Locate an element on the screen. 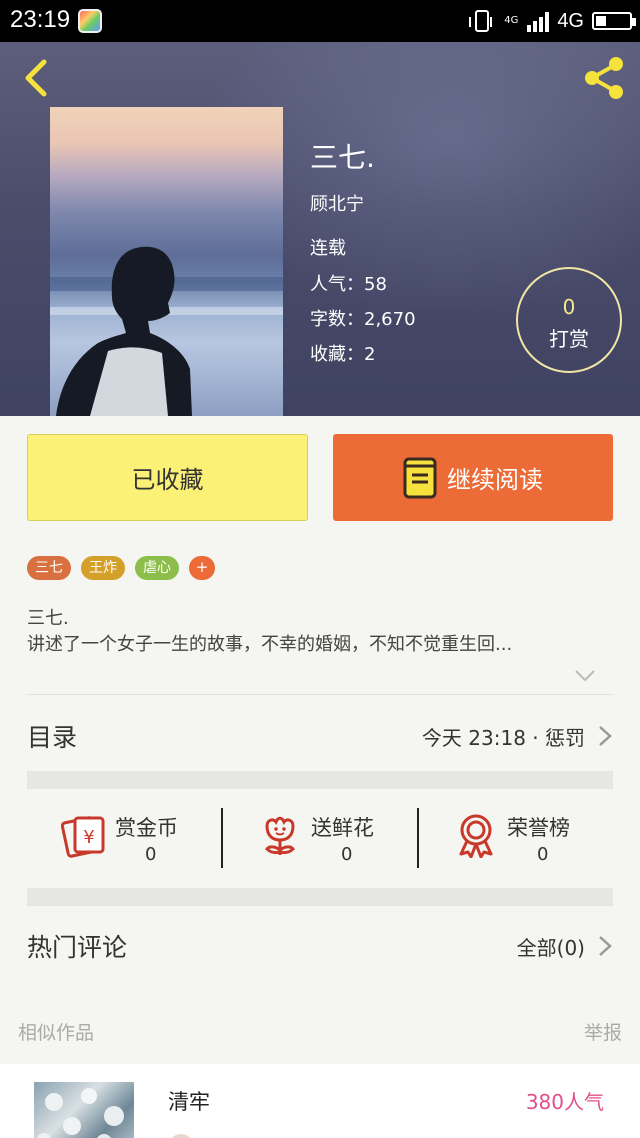 The width and height of the screenshot is (640, 1138). book-cover is located at coordinates (166, 261).